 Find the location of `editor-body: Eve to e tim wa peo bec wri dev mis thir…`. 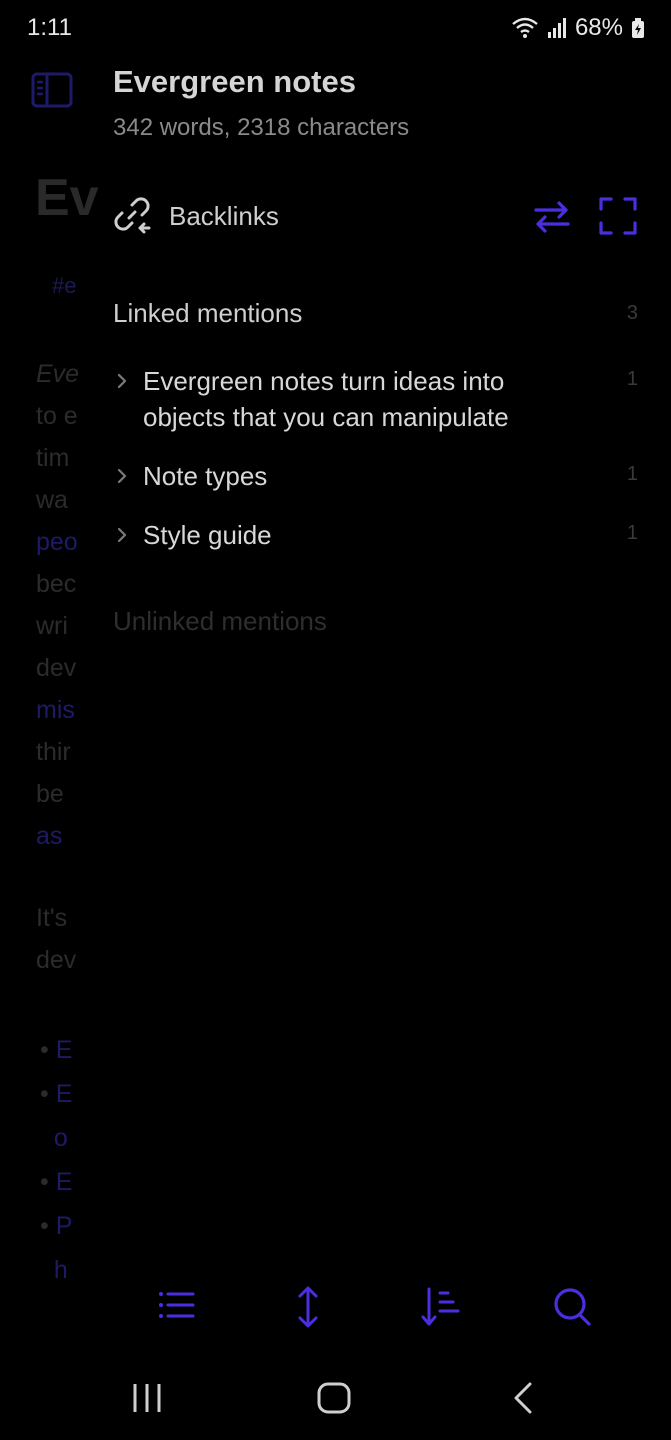

editor-body: Eve to e tim wa peo bec wri dev mis thir… is located at coordinates (58, 667).